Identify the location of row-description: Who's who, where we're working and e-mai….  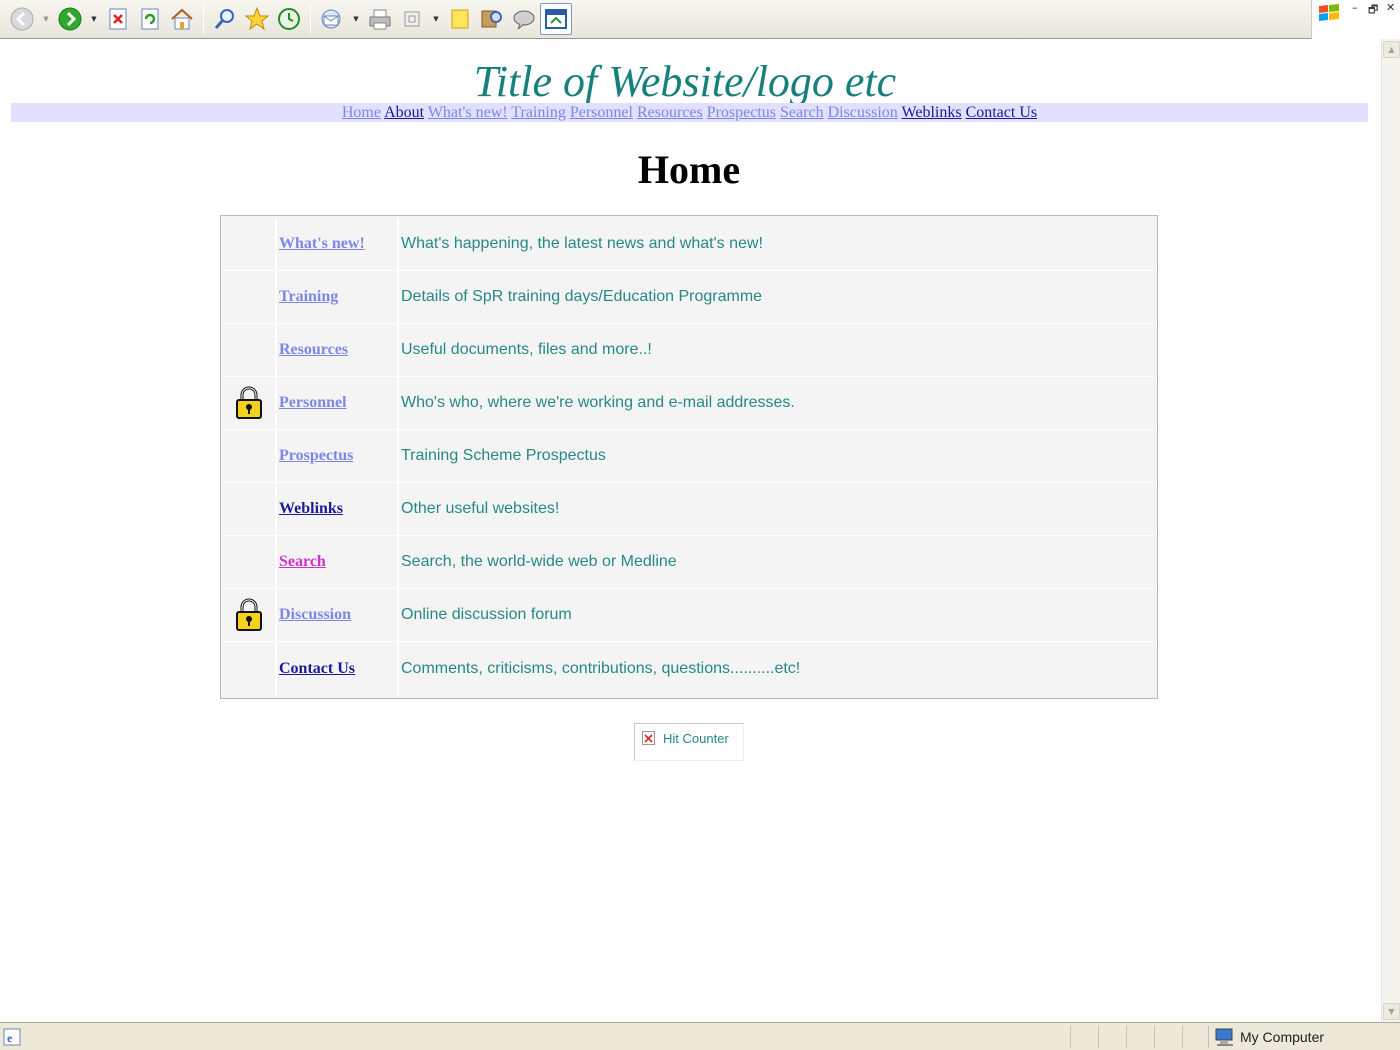
(598, 402).